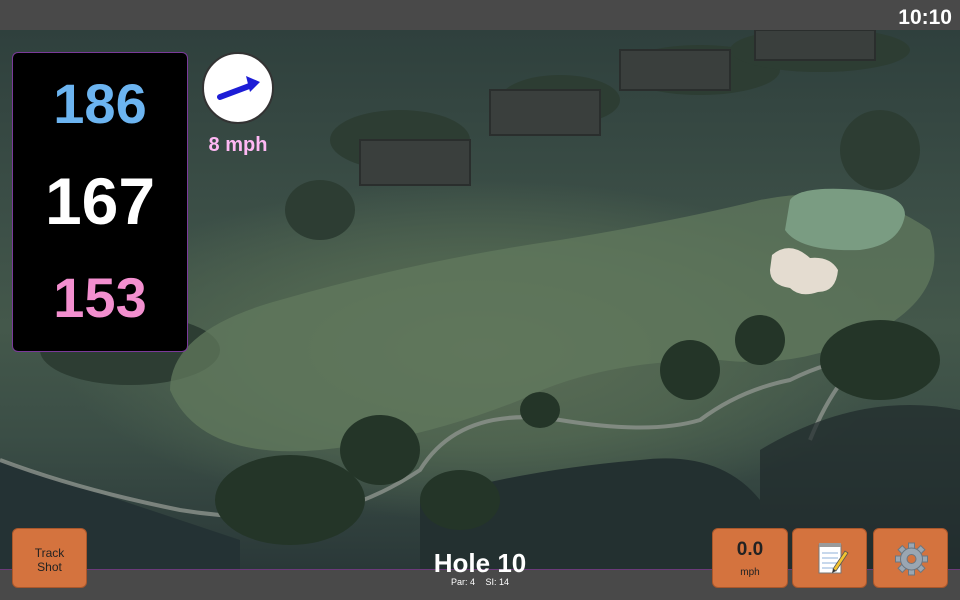 The image size is (960, 600). I want to click on clock: 10:10, so click(925, 17).